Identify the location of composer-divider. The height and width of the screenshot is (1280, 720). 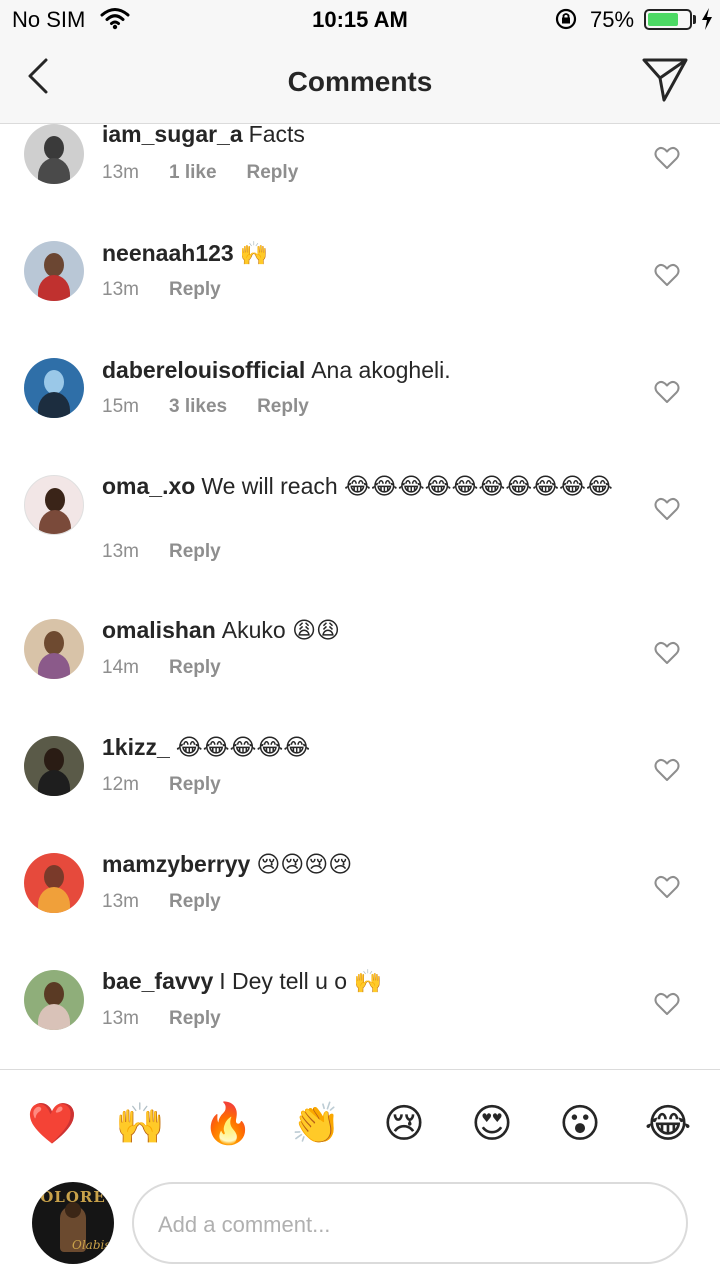
(360, 1069).